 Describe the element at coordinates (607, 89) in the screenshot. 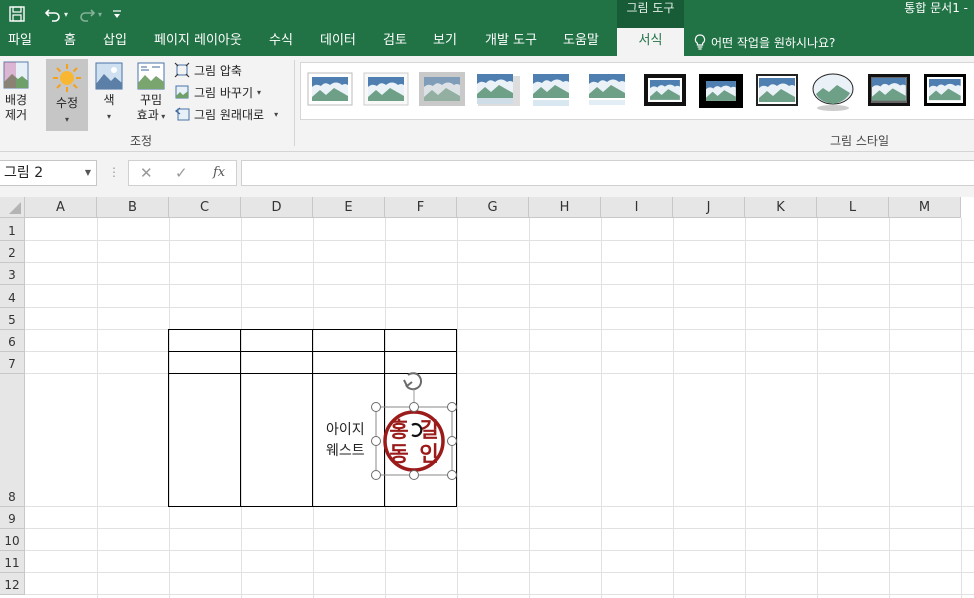

I see `style-soft-reflected` at that location.